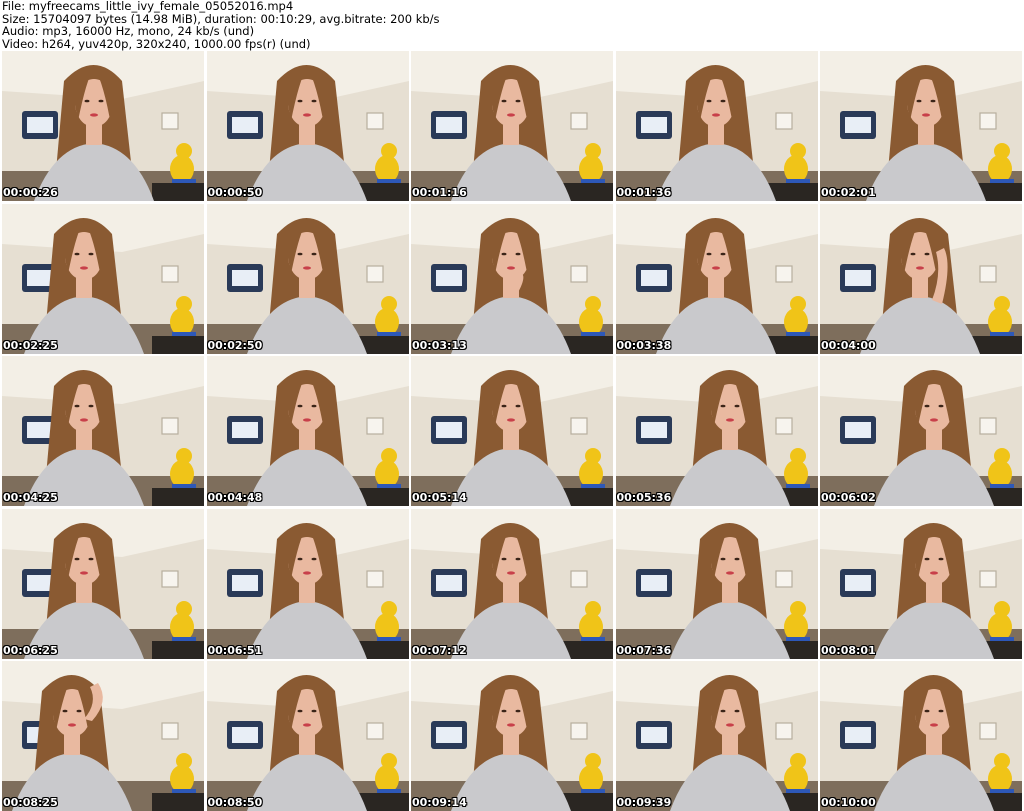  I want to click on frame-timestamp: 00:06:25, so click(30, 650).